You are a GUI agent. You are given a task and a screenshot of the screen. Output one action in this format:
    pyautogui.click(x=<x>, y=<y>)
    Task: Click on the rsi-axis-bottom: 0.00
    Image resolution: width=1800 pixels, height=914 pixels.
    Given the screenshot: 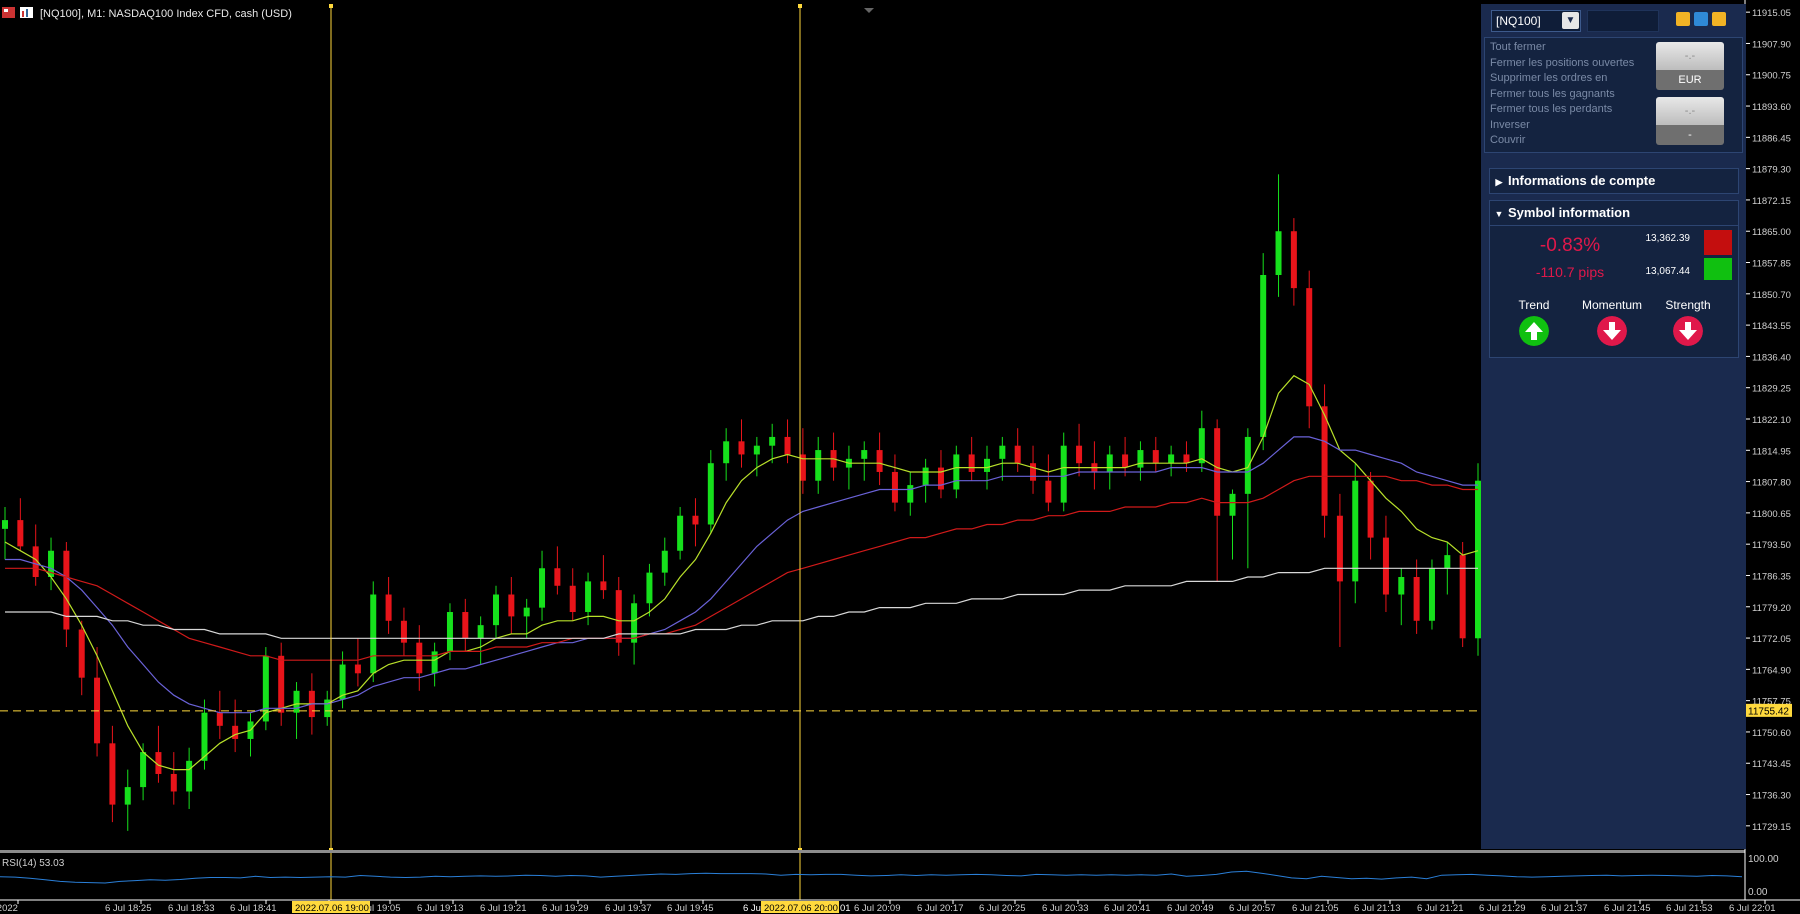 What is the action you would take?
    pyautogui.click(x=1758, y=892)
    